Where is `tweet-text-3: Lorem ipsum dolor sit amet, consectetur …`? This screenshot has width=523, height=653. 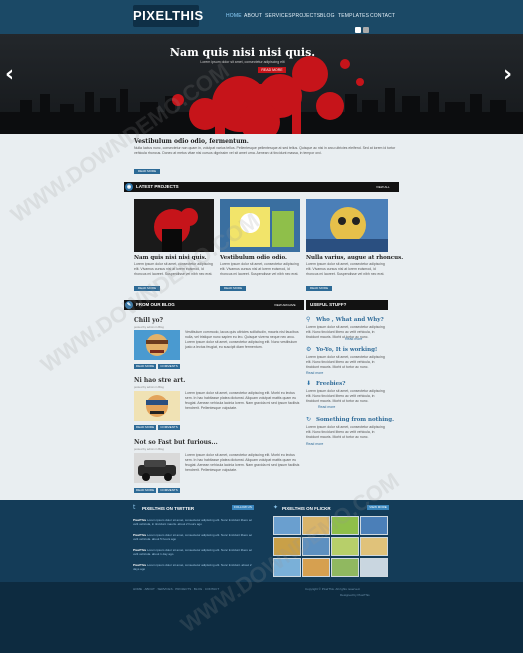 tweet-text-3: Lorem ipsum dolor sit amet, consectetur … is located at coordinates (193, 552).